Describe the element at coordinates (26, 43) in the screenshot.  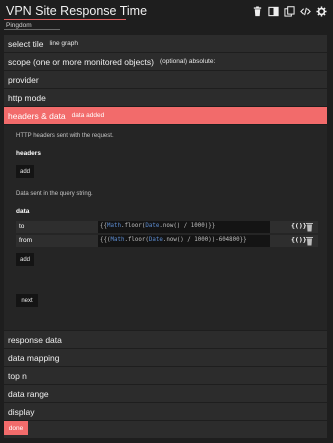
I see `section-label: select tile` at that location.